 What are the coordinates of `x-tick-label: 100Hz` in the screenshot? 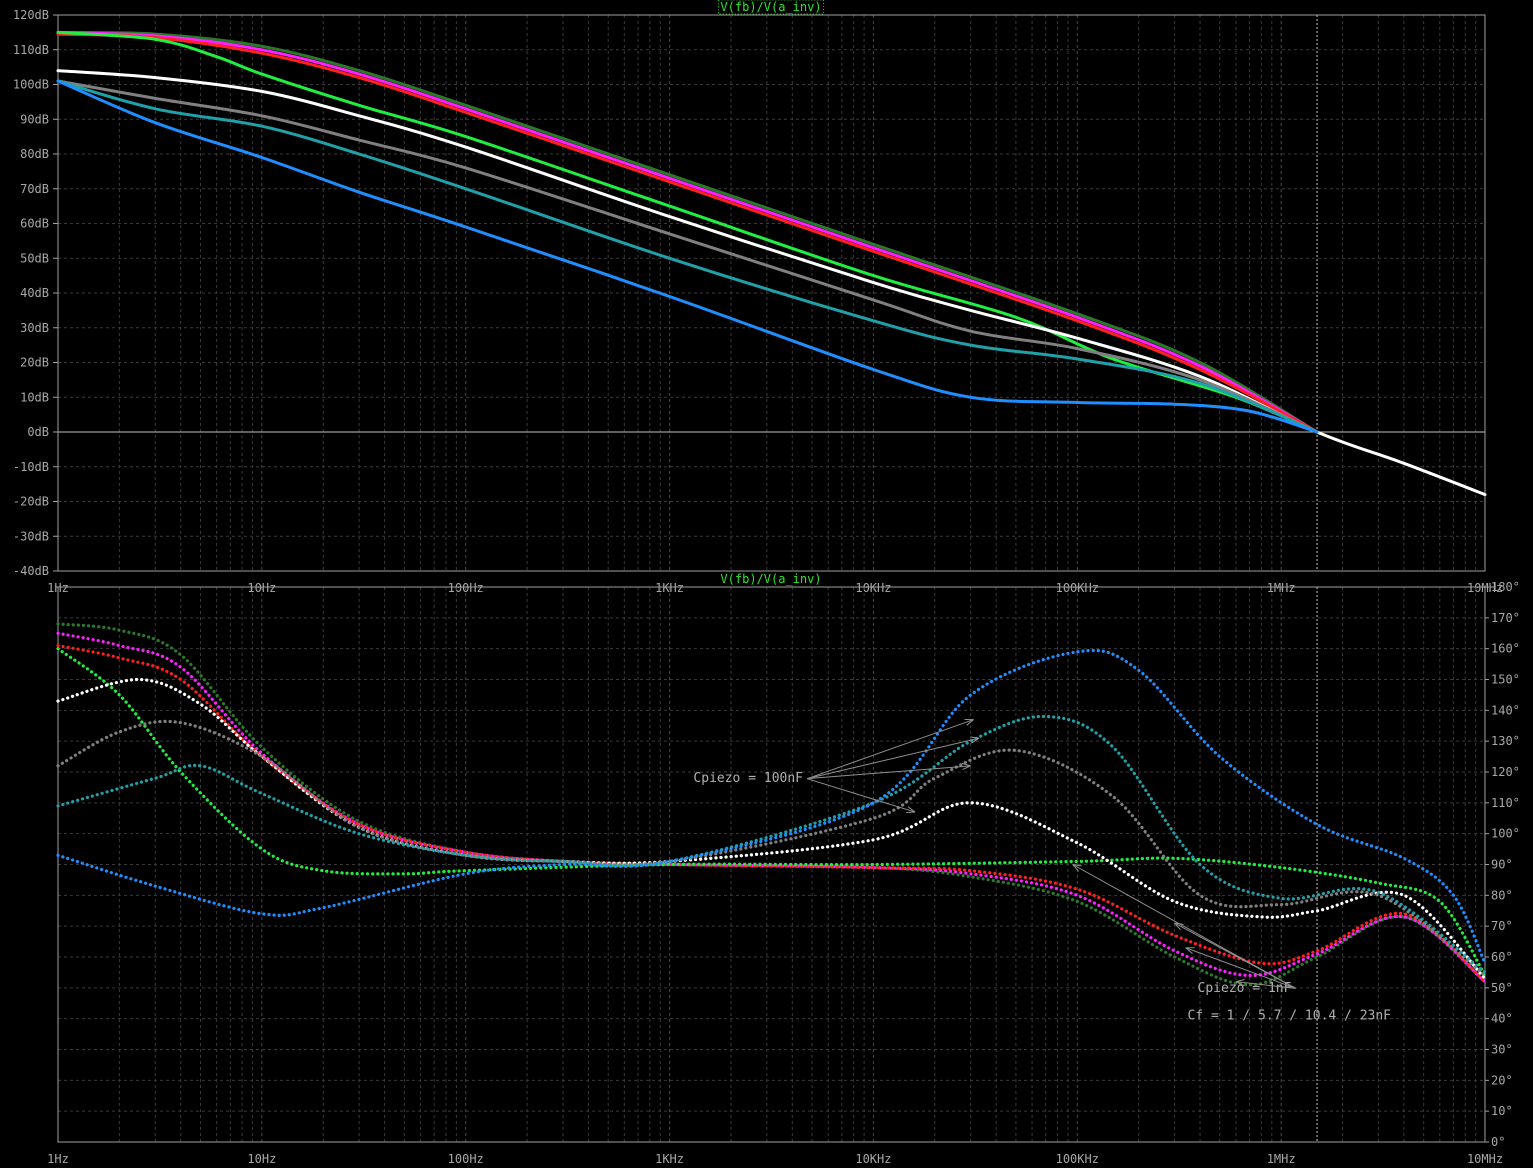 It's located at (466, 1159).